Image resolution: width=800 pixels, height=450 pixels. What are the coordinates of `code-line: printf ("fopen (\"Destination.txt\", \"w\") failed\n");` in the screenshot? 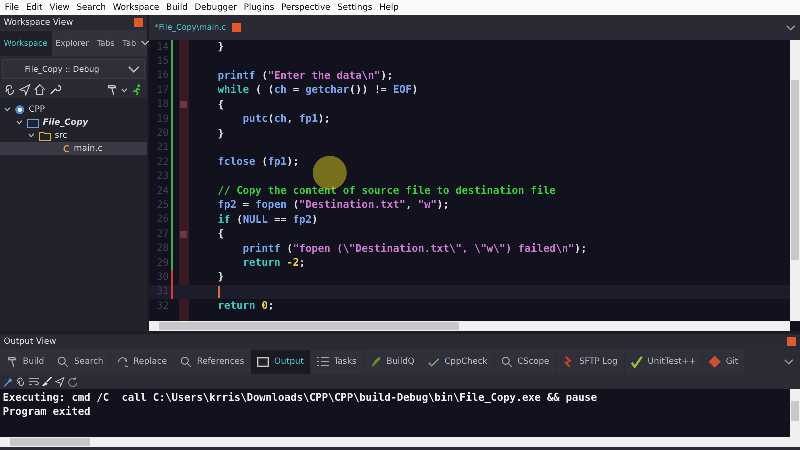 It's located at (415, 248).